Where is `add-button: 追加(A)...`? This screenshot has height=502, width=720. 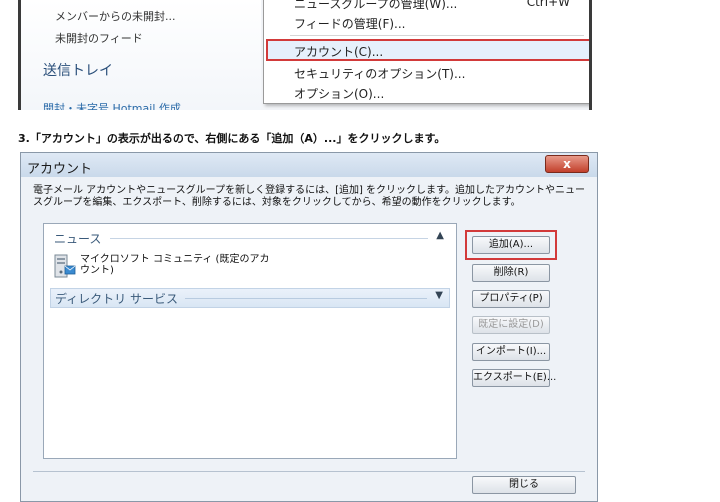
add-button: 追加(A)... is located at coordinates (511, 245).